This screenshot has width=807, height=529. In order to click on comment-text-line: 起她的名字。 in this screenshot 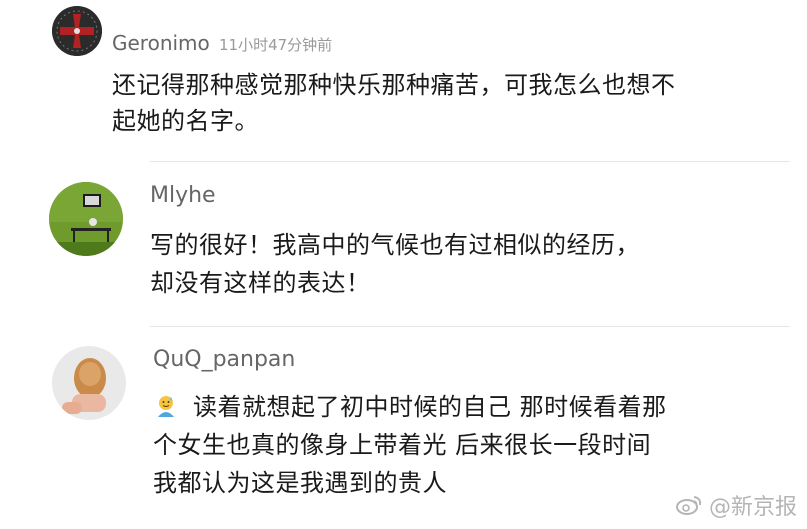, I will do `click(185, 121)`.